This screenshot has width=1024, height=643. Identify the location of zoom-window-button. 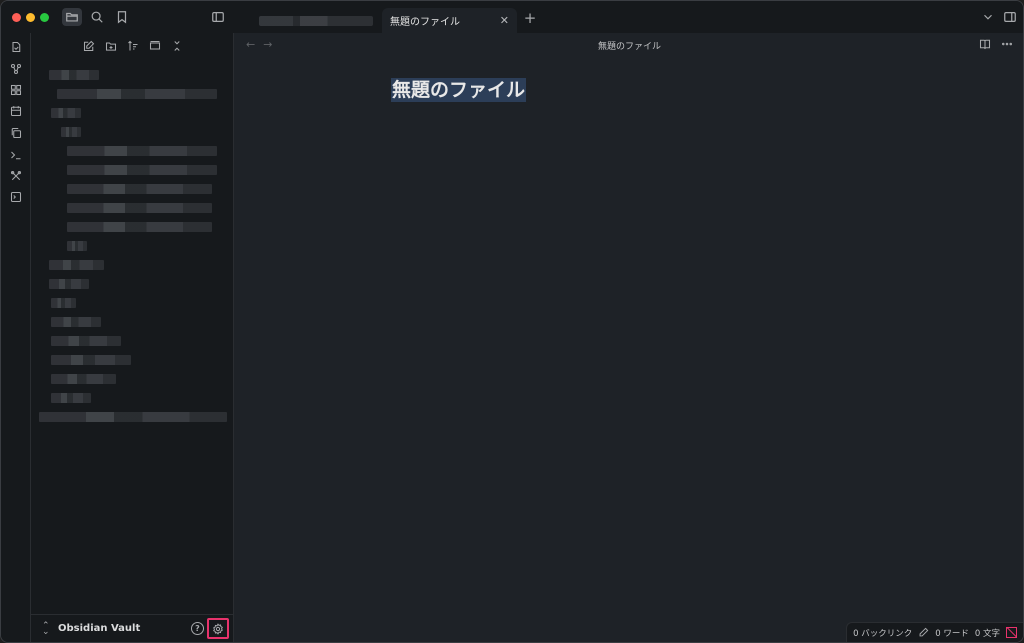
(44, 17).